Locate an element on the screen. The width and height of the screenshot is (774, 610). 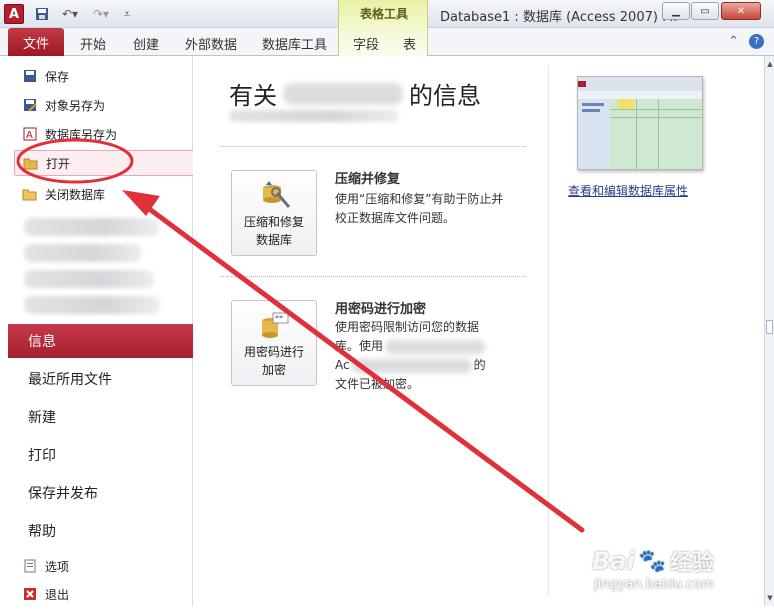
backstage-tab-new: 新建 is located at coordinates (100, 417).